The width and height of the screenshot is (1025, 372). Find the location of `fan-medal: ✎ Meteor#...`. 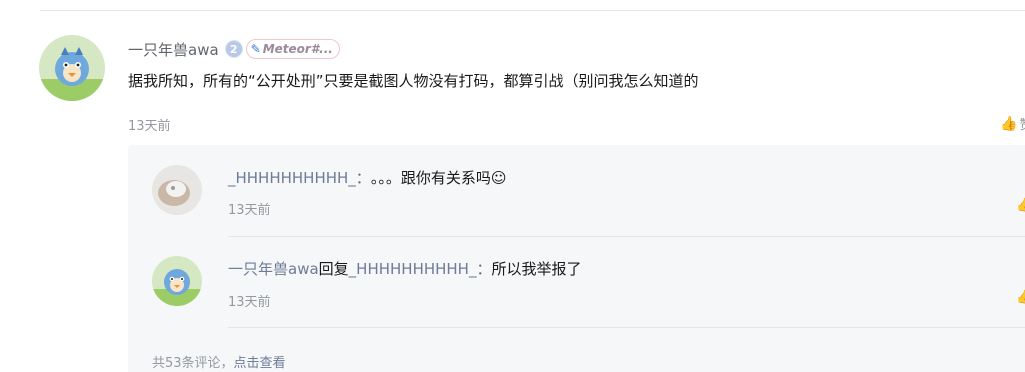

fan-medal: ✎ Meteor#... is located at coordinates (292, 49).